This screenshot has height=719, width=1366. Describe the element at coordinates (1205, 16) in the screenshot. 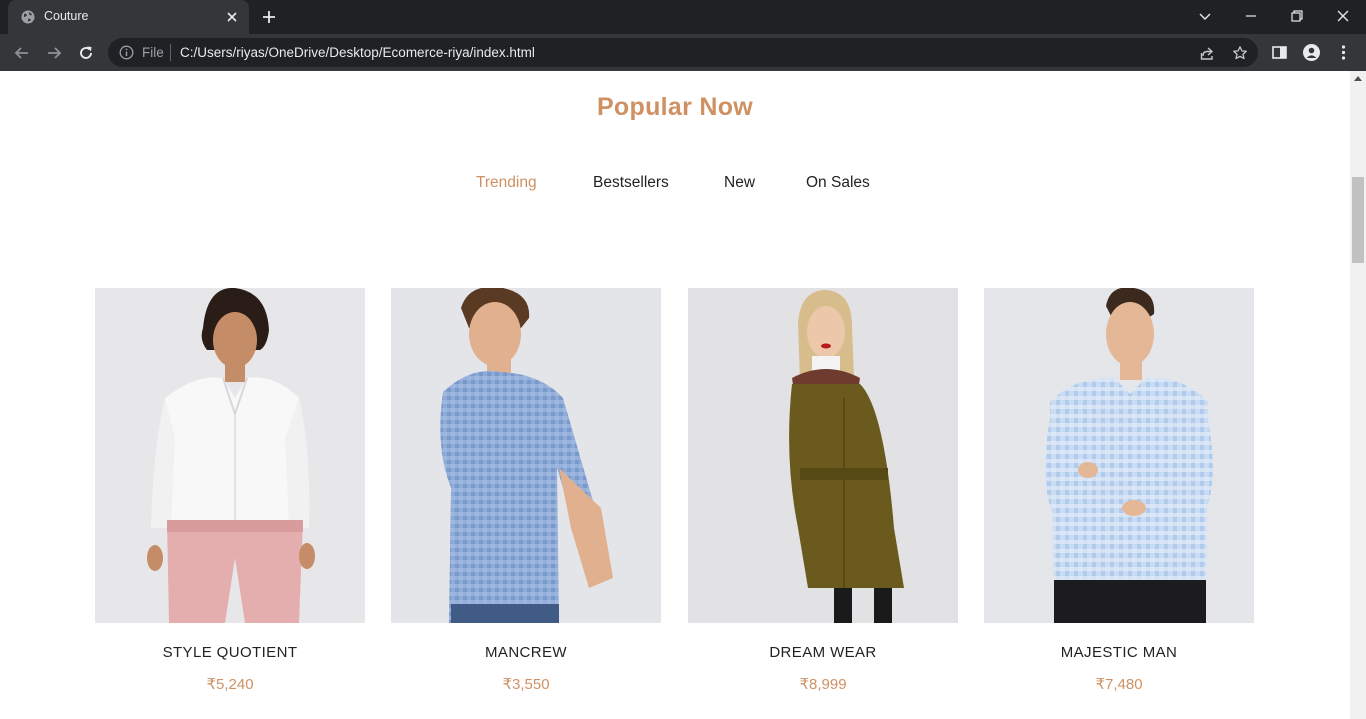

I see `tab-search-chevron-icon` at that location.